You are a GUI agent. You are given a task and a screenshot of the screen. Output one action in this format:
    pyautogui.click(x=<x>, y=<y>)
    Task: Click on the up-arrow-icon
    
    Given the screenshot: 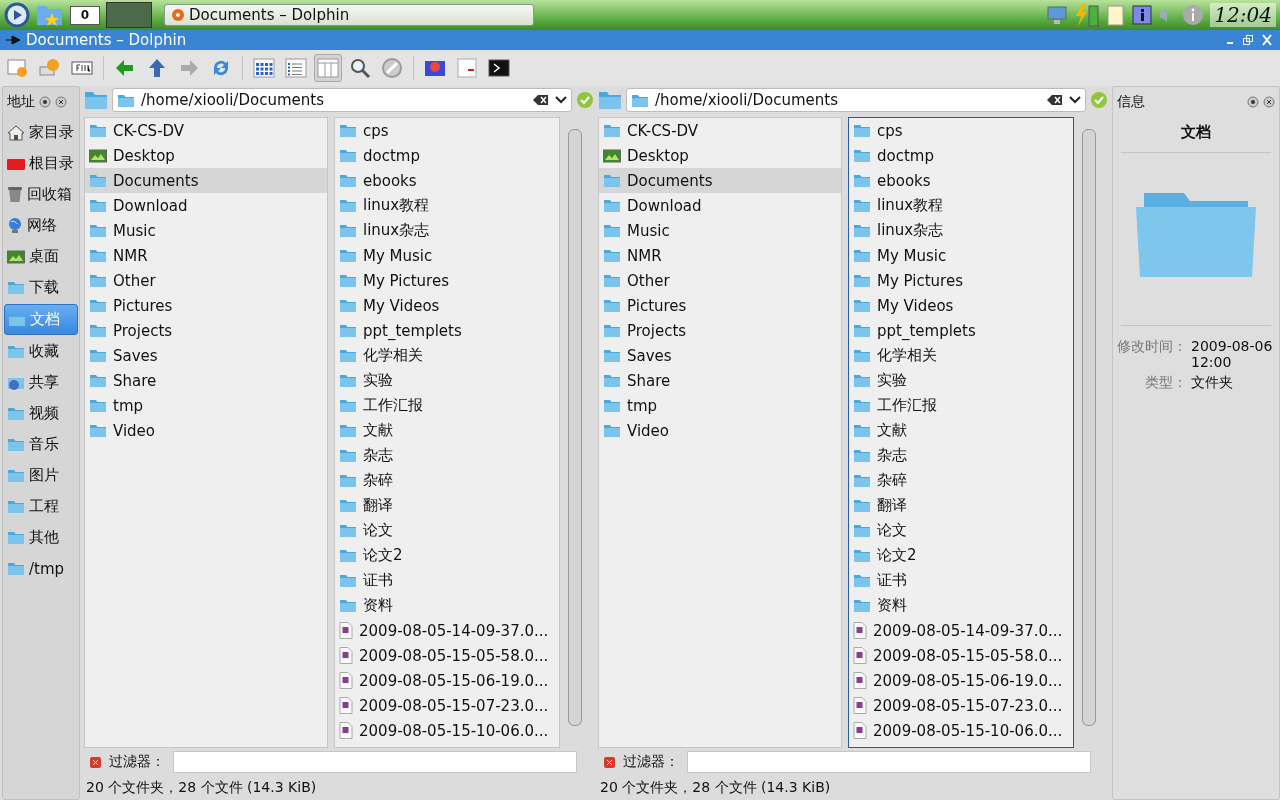 What is the action you would take?
    pyautogui.click(x=157, y=68)
    